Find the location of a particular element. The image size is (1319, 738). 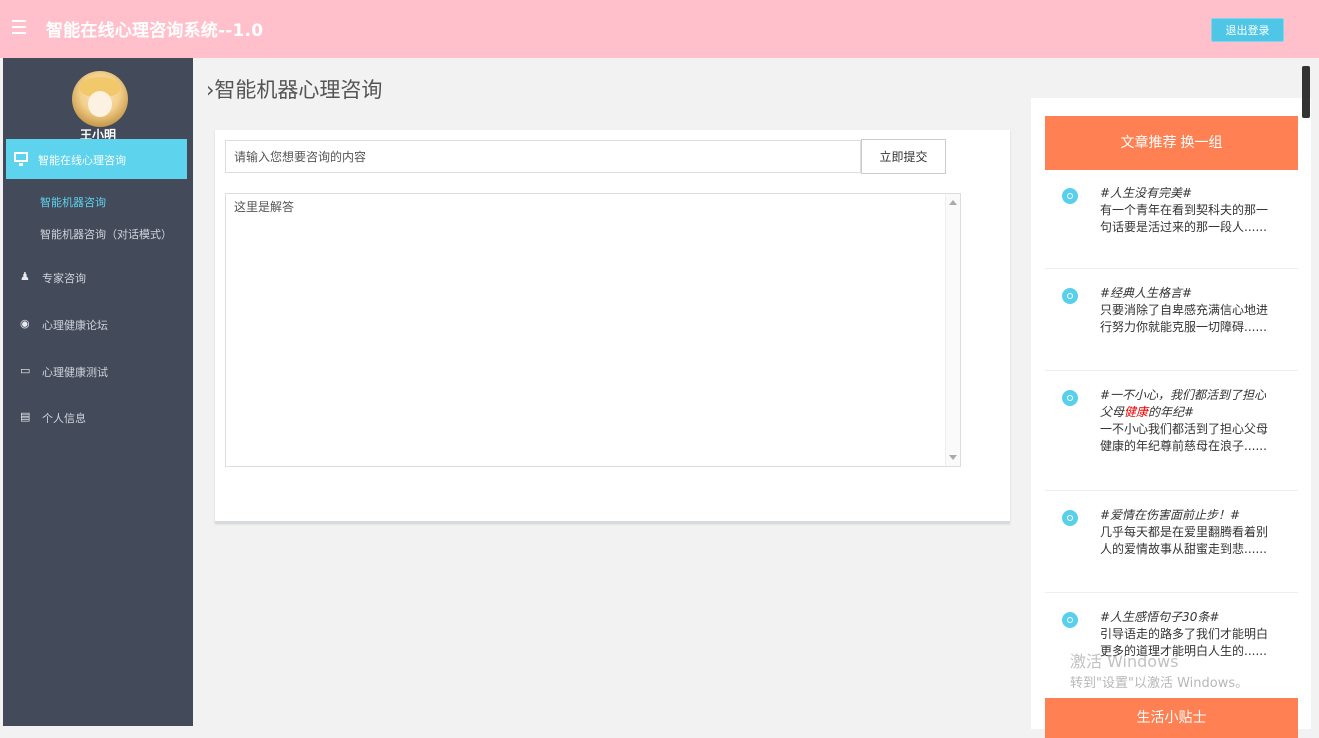

sidebar-item-label: 专家咨询 is located at coordinates (64, 278).